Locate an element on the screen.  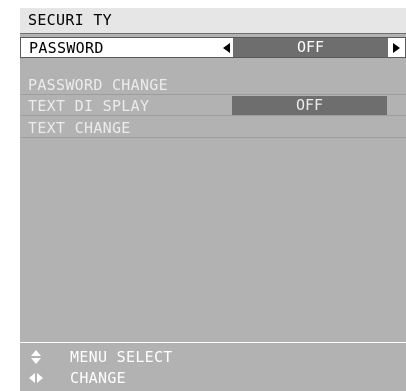
footer-menu-select-label: MENU SELECT is located at coordinates (121, 357).